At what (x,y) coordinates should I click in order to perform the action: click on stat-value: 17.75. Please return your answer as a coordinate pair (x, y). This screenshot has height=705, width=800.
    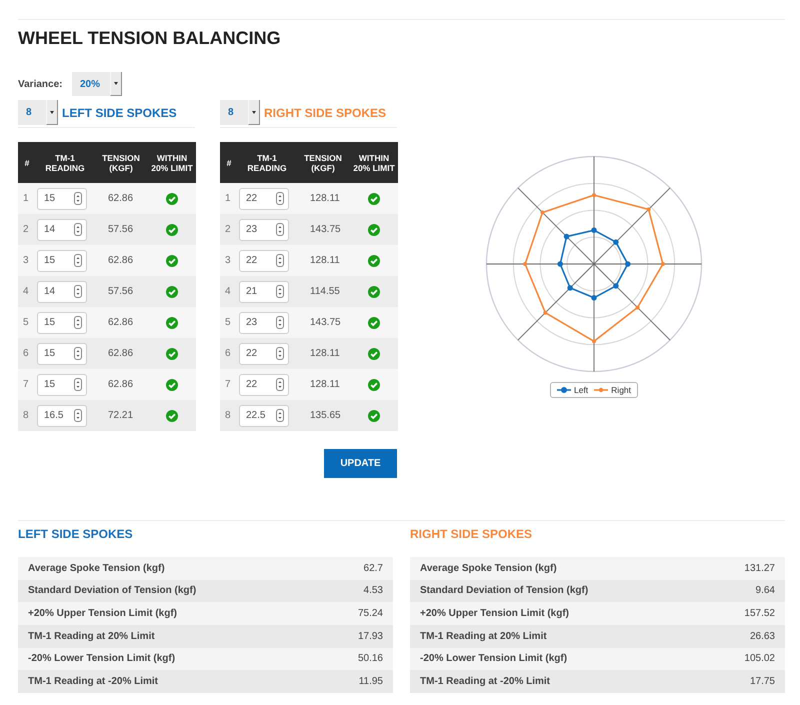
    Looking at the image, I should click on (762, 682).